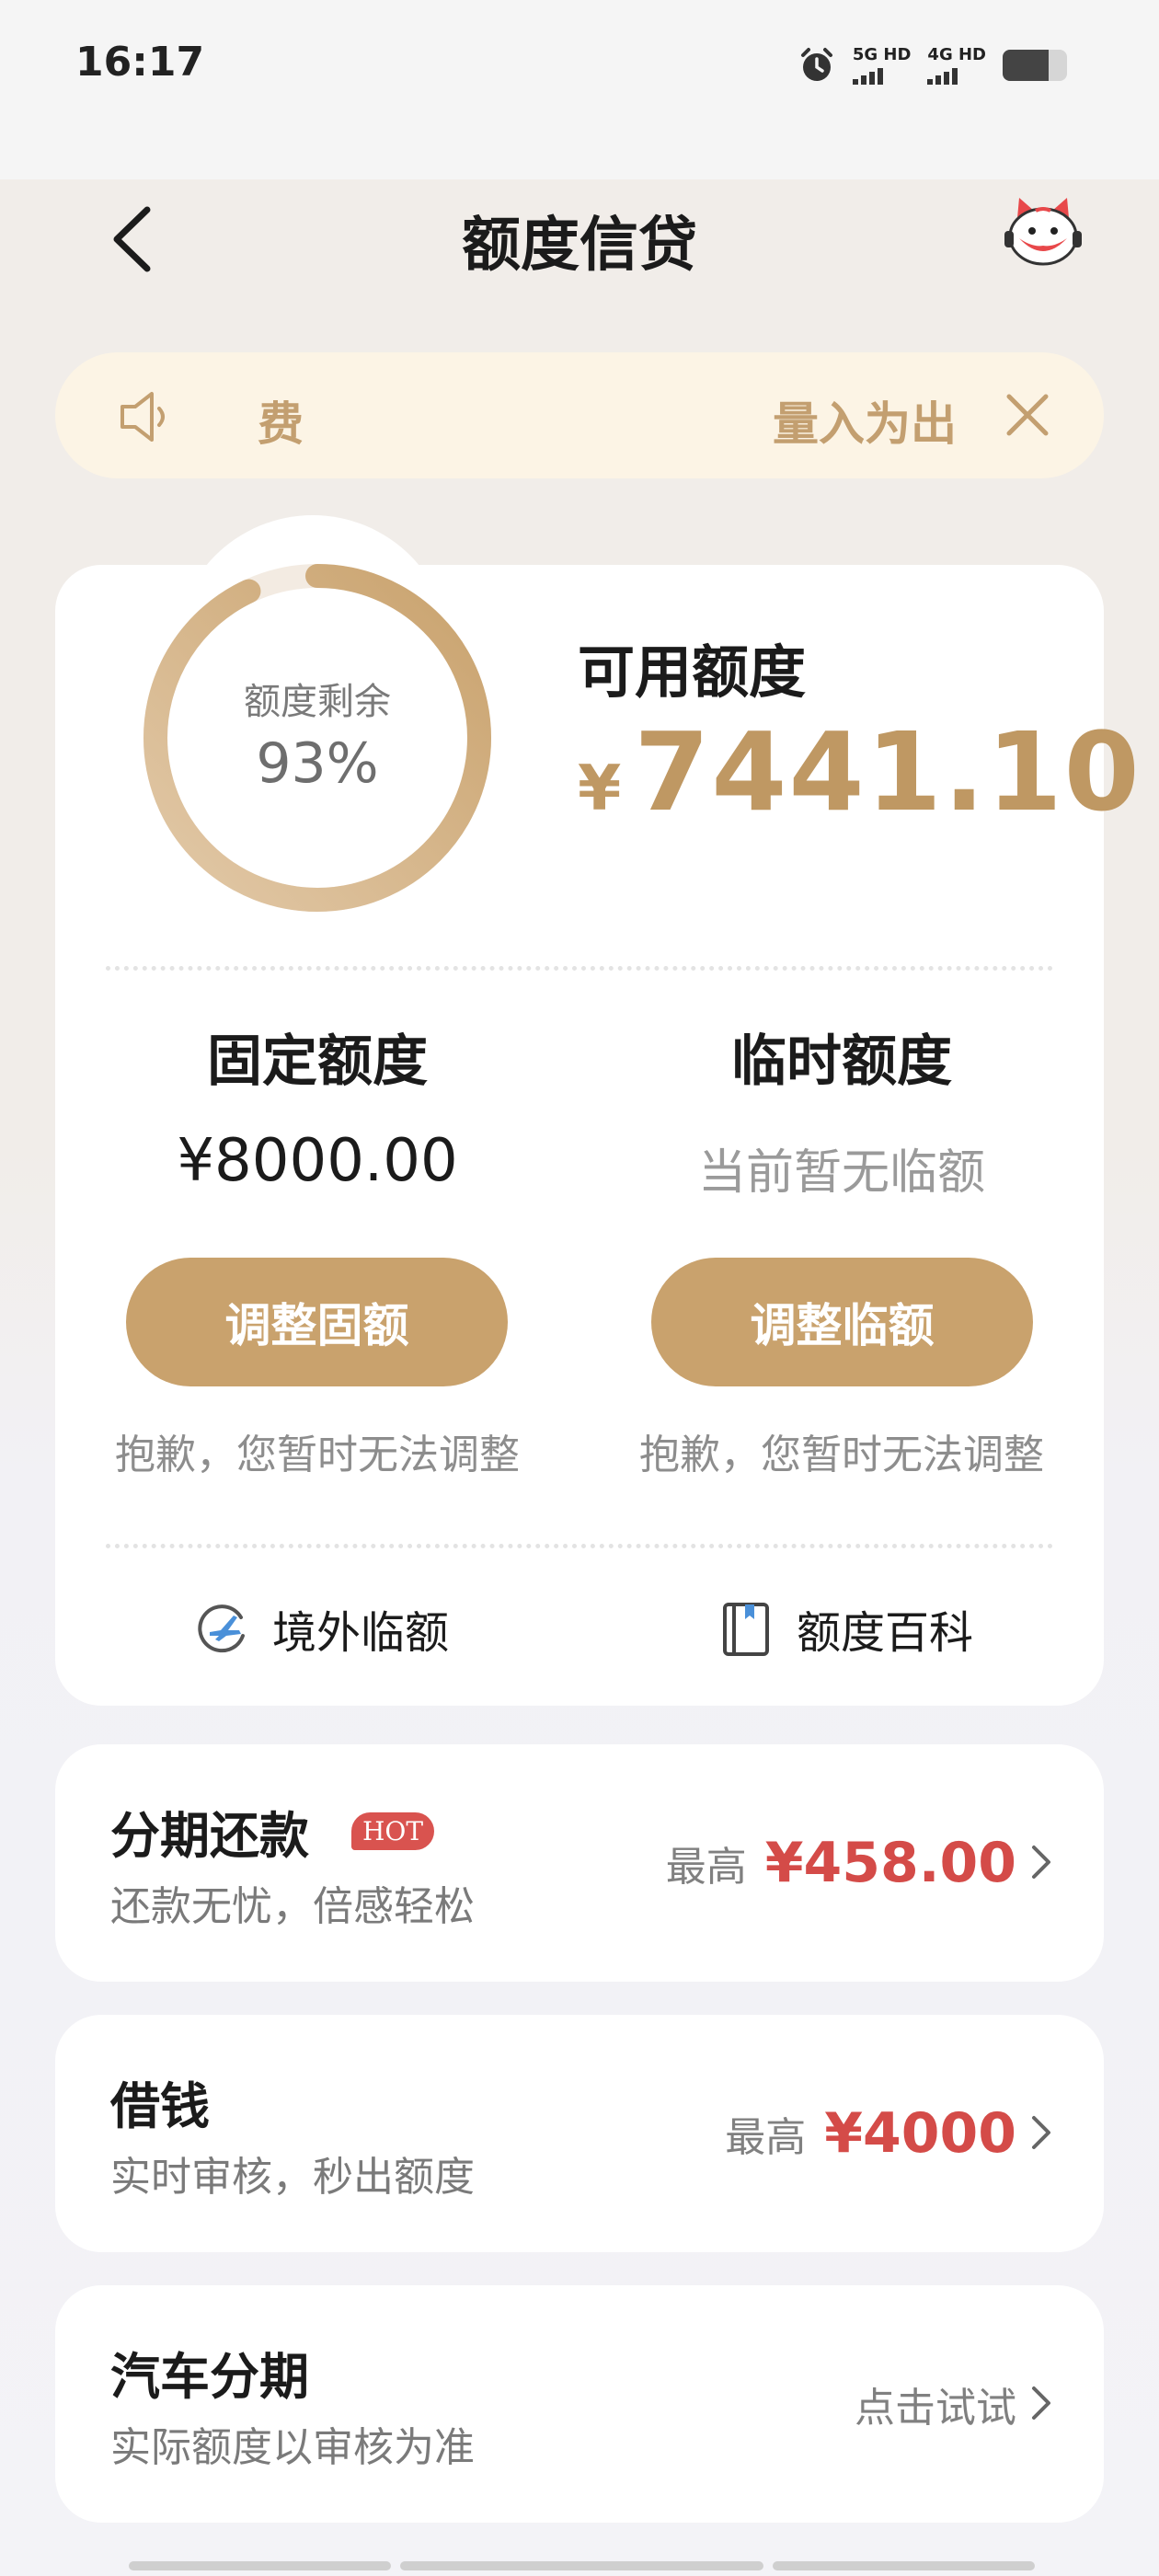  I want to click on car-loan-title: 汽车分期, so click(209, 2377).